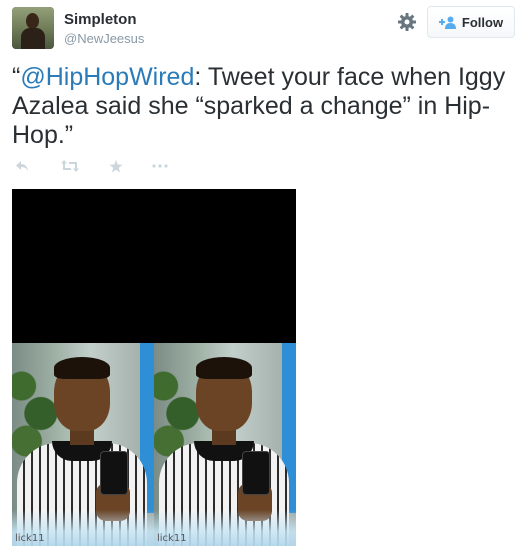 Image resolution: width=525 pixels, height=546 pixels. I want to click on follow-button-label: Follow, so click(482, 22).